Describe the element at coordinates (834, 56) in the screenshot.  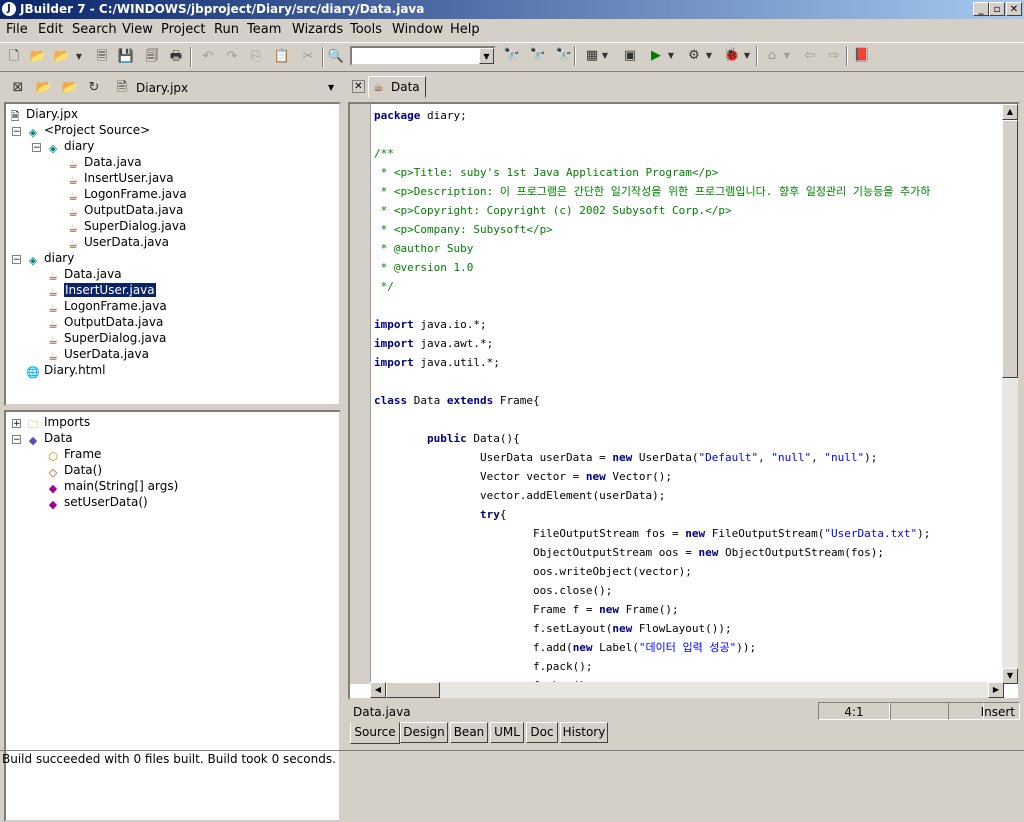
I see `forward-icon: ⇨` at that location.